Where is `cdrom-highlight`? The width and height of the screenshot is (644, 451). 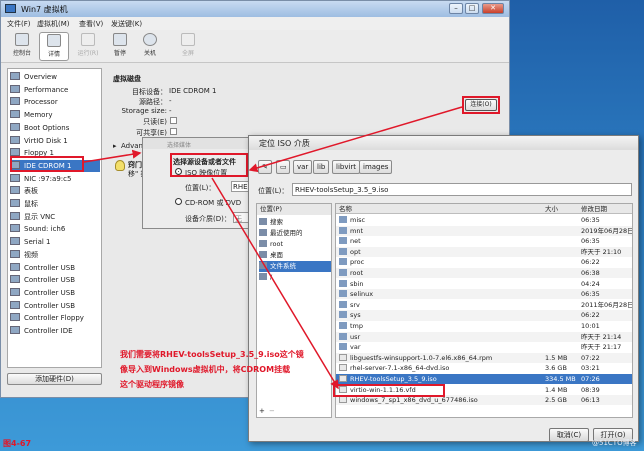
cdrom-highlight is located at coordinates (47, 163).